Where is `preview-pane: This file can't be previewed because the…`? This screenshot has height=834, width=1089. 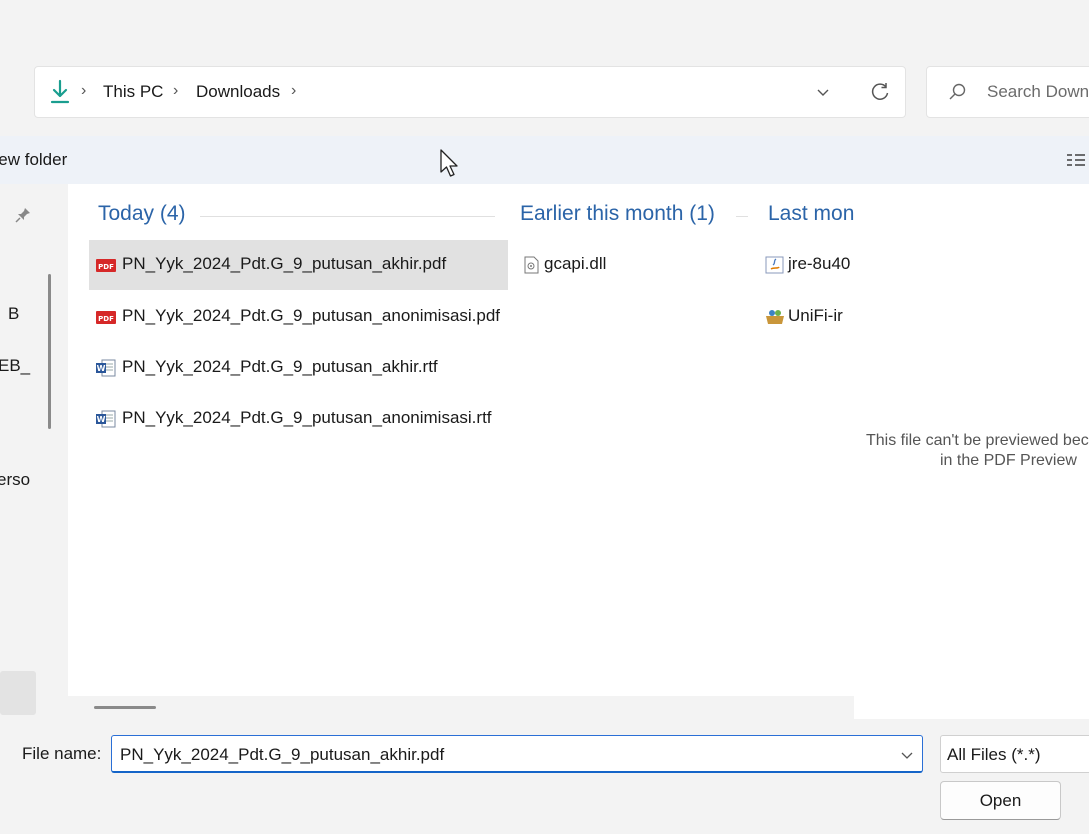
preview-pane: This file can't be previewed because the… is located at coordinates (971, 451).